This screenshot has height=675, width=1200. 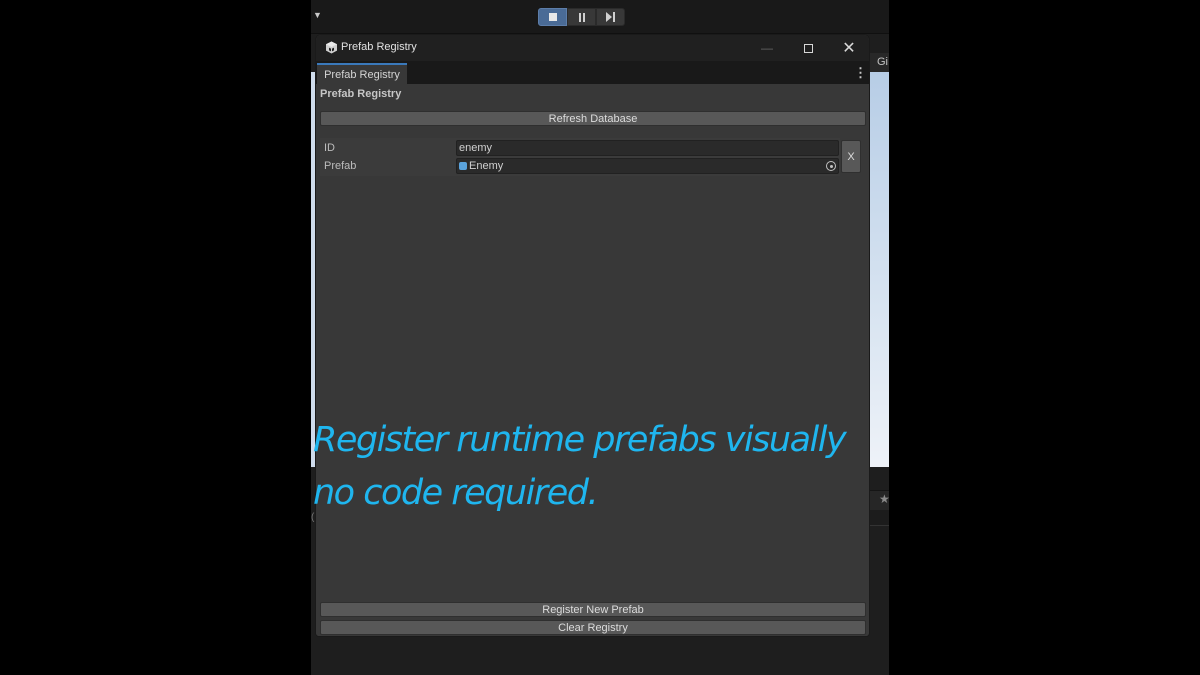 I want to click on close-icon: ✕, so click(x=849, y=48).